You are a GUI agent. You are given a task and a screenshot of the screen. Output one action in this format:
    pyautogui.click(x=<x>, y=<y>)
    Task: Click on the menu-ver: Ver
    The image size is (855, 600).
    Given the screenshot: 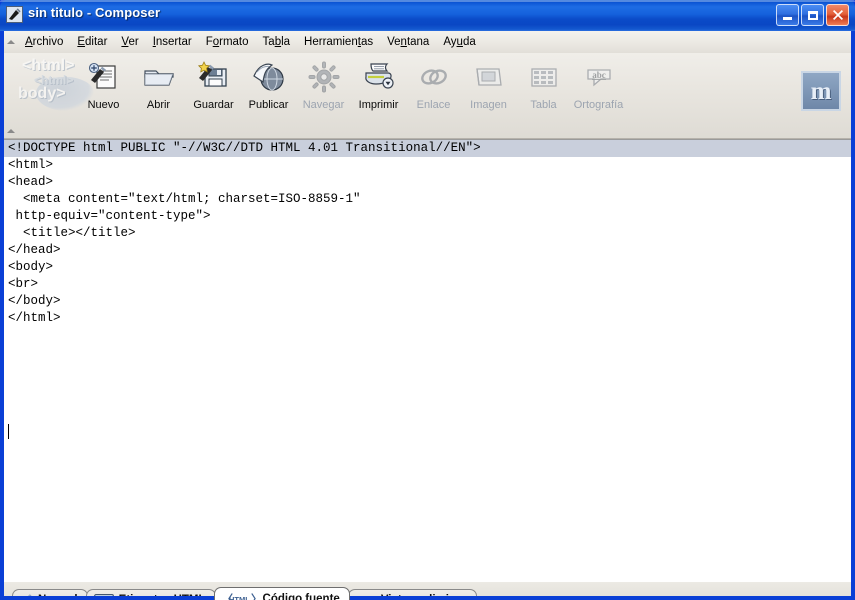 What is the action you would take?
    pyautogui.click(x=129, y=42)
    